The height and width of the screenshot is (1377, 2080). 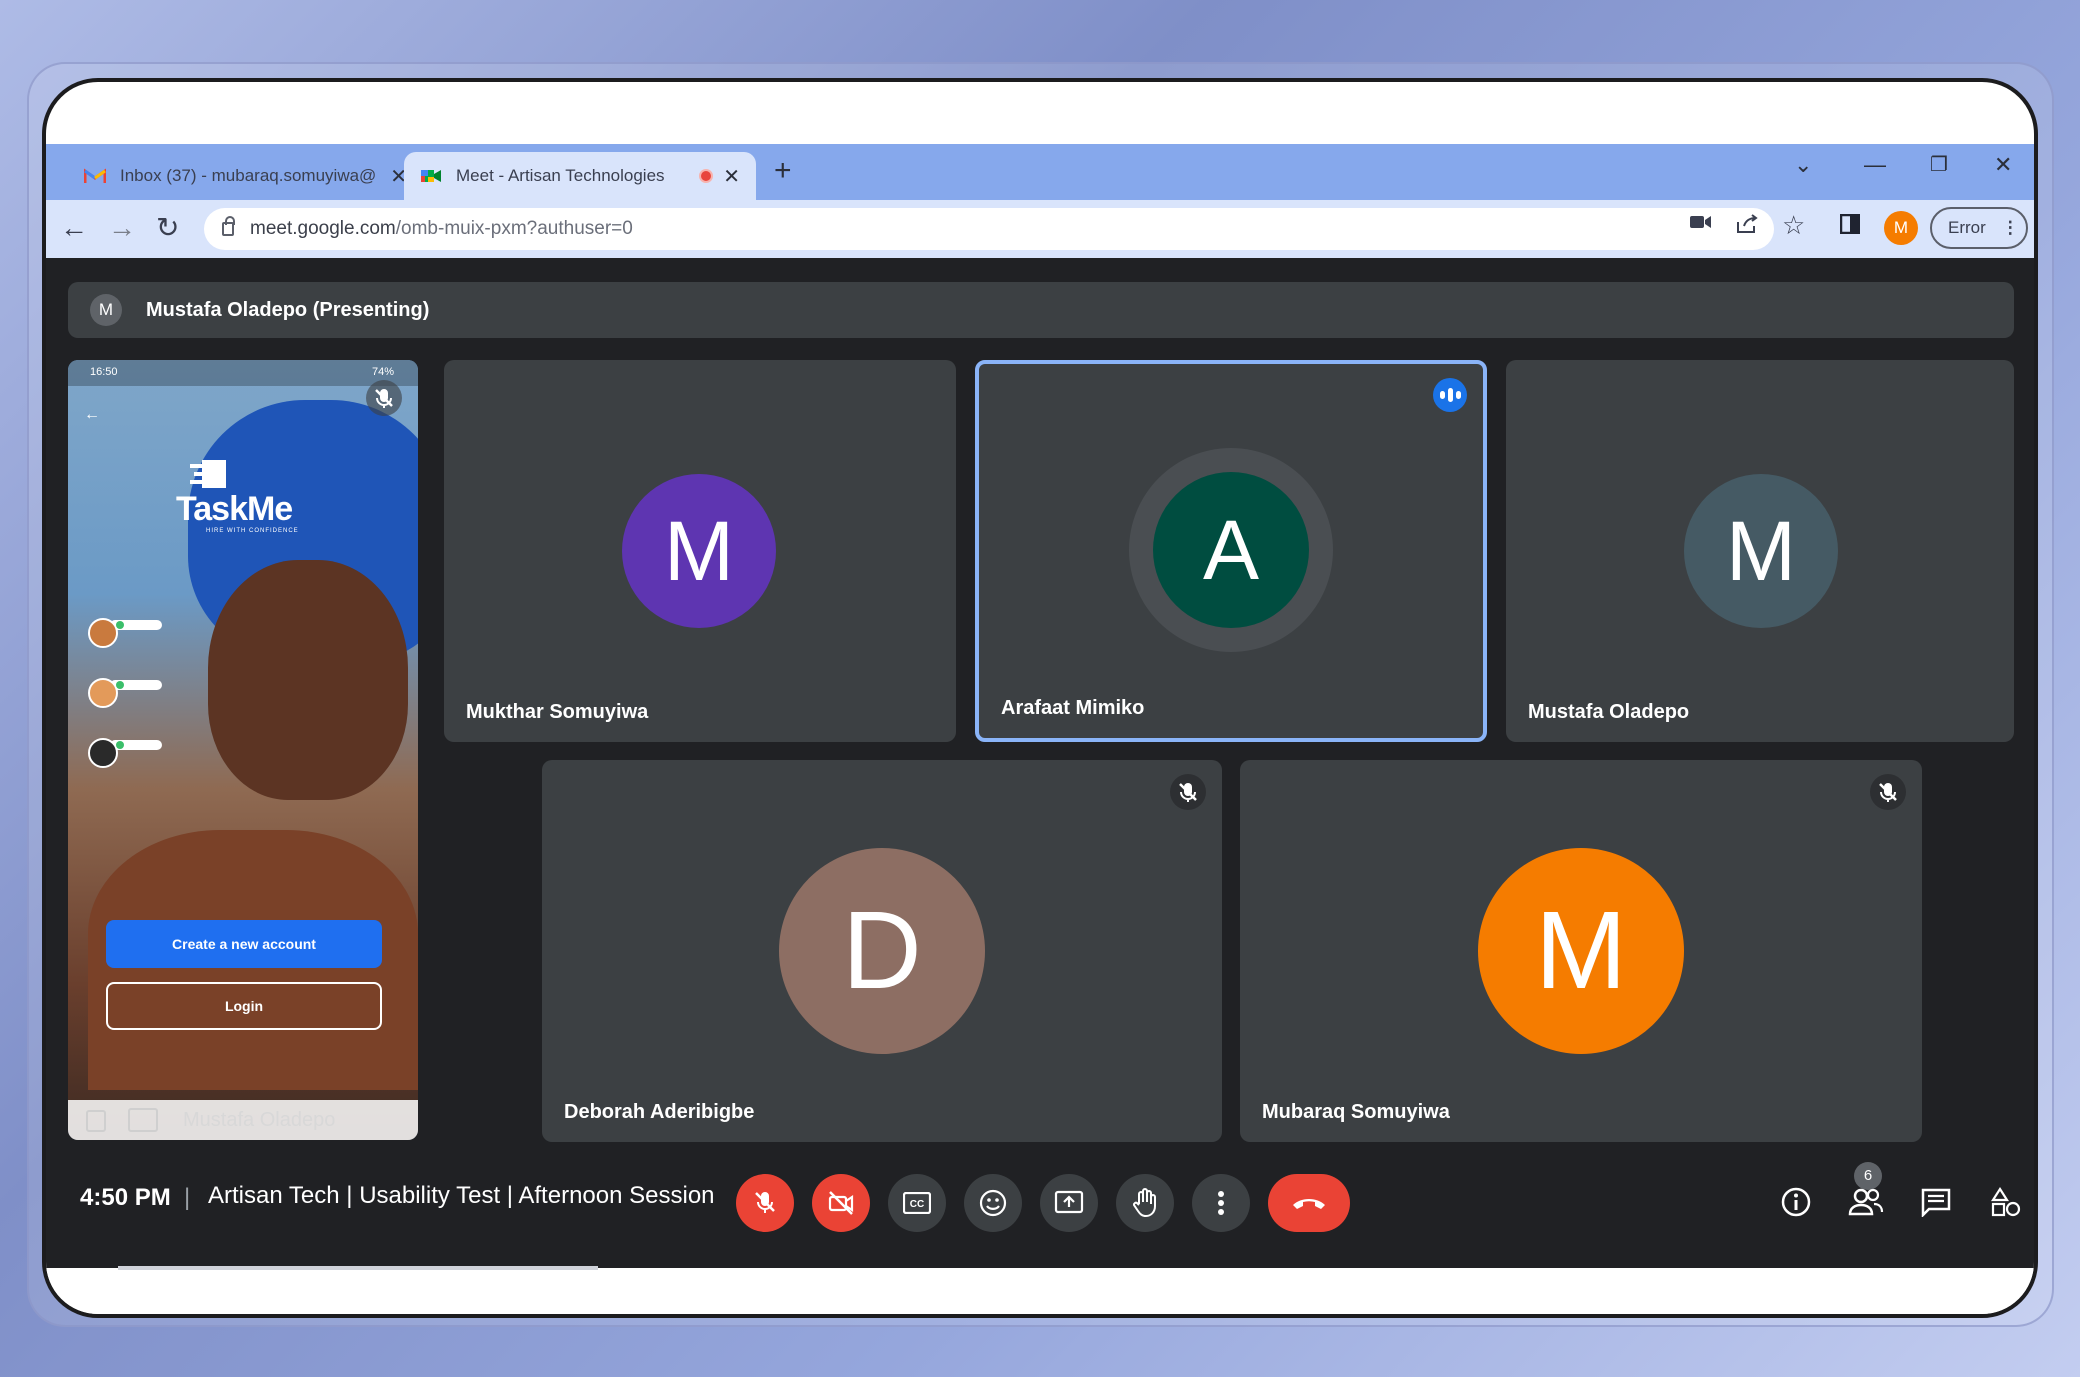 I want to click on minimize-icon: —, so click(x=1875, y=165).